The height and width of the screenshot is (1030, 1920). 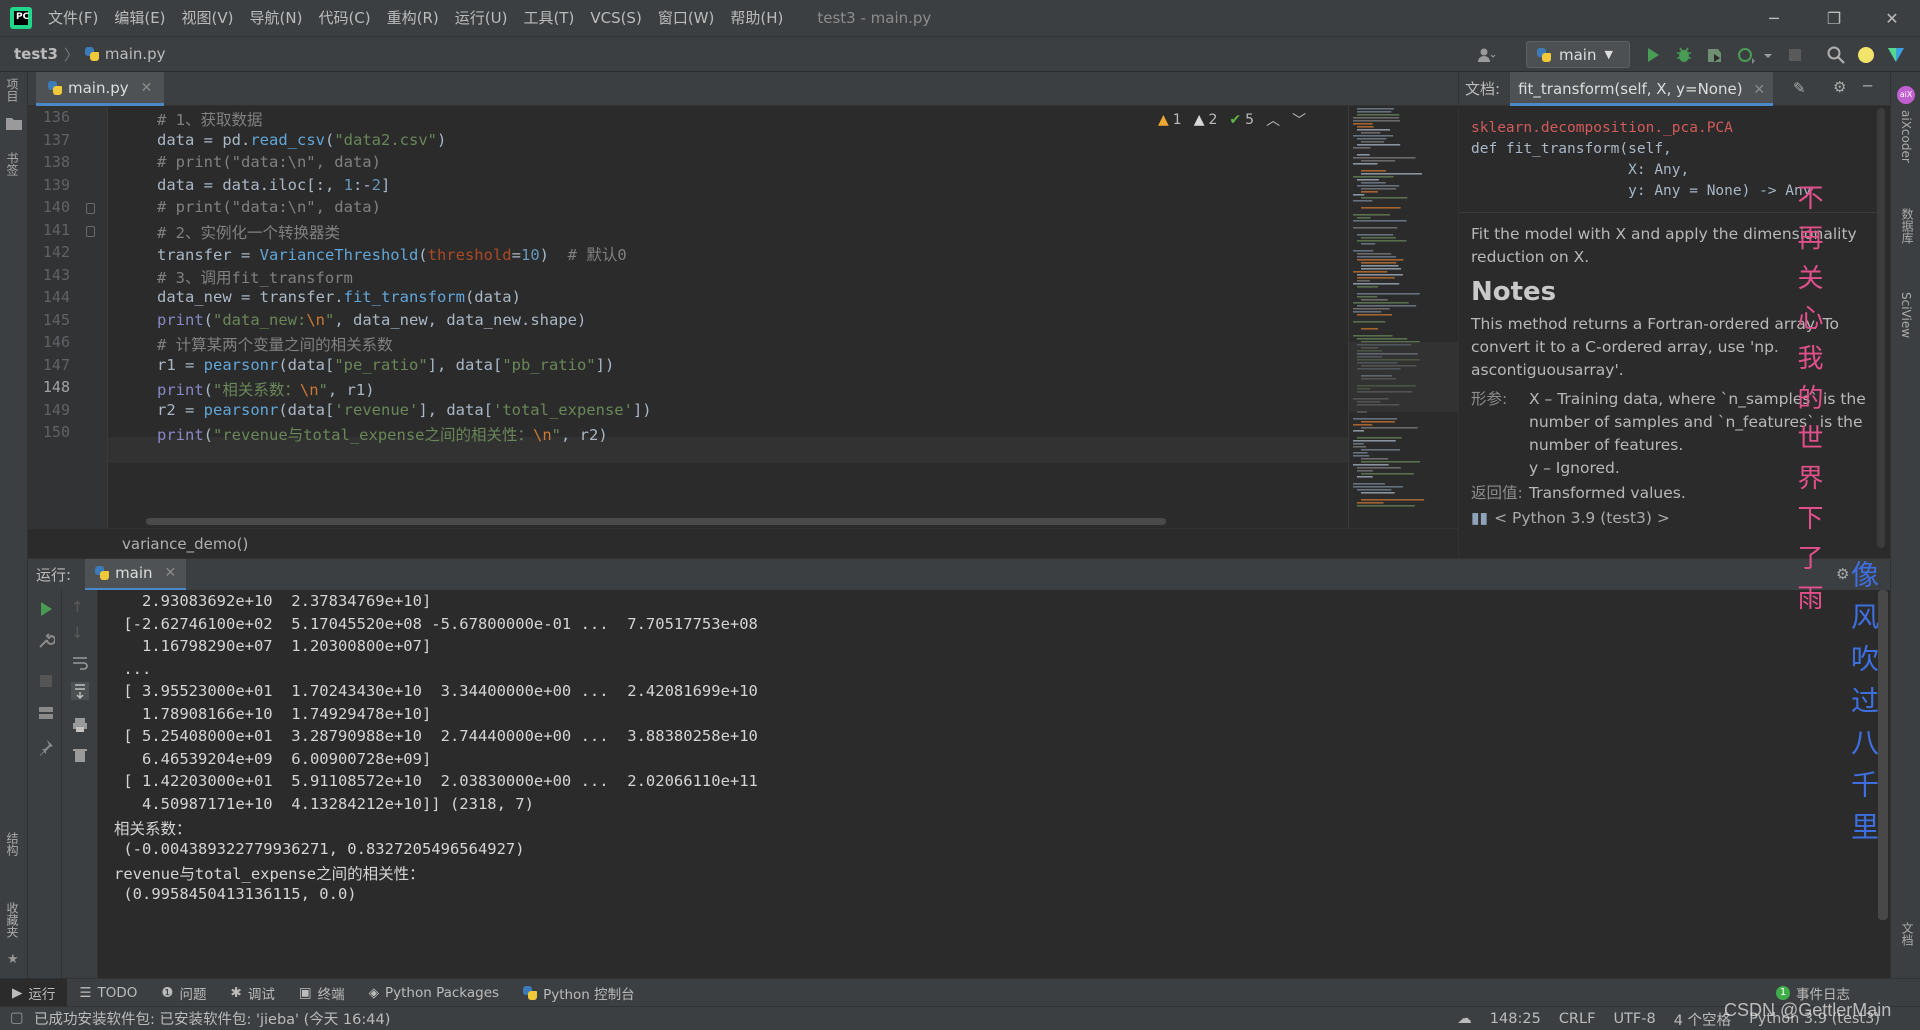 What do you see at coordinates (1403, 317) in the screenshot?
I see `code-minimap` at bounding box center [1403, 317].